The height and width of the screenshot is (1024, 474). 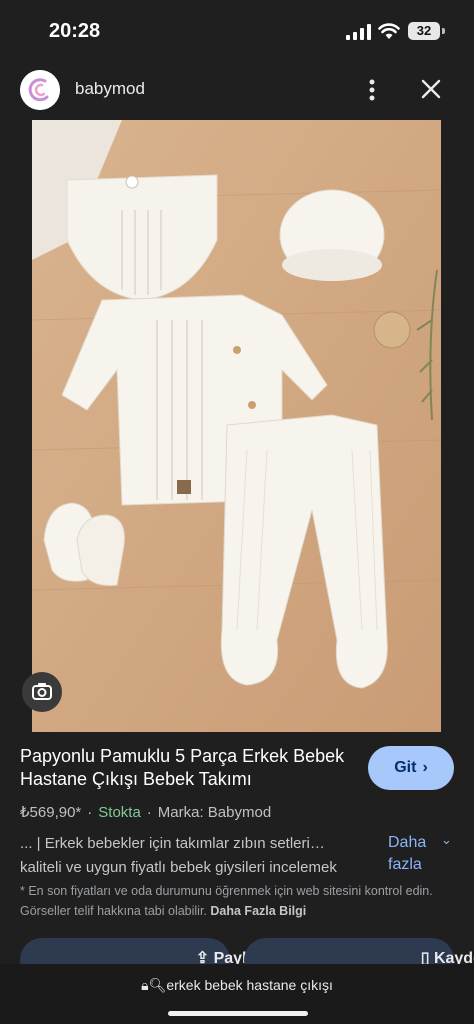 I want to click on status-bar: 20:28 32, so click(x=237, y=31).